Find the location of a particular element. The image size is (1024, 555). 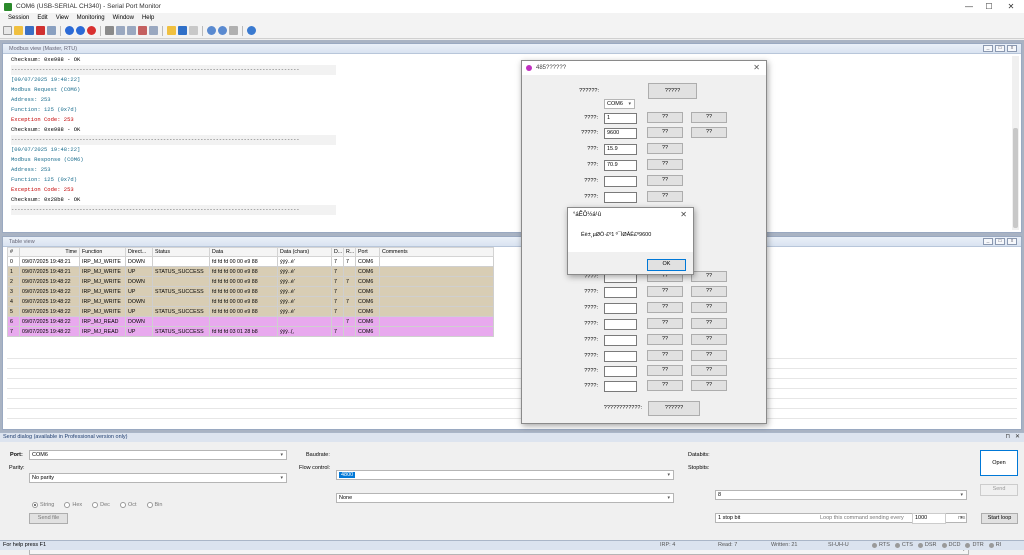

field-input: 9600 is located at coordinates (620, 133).